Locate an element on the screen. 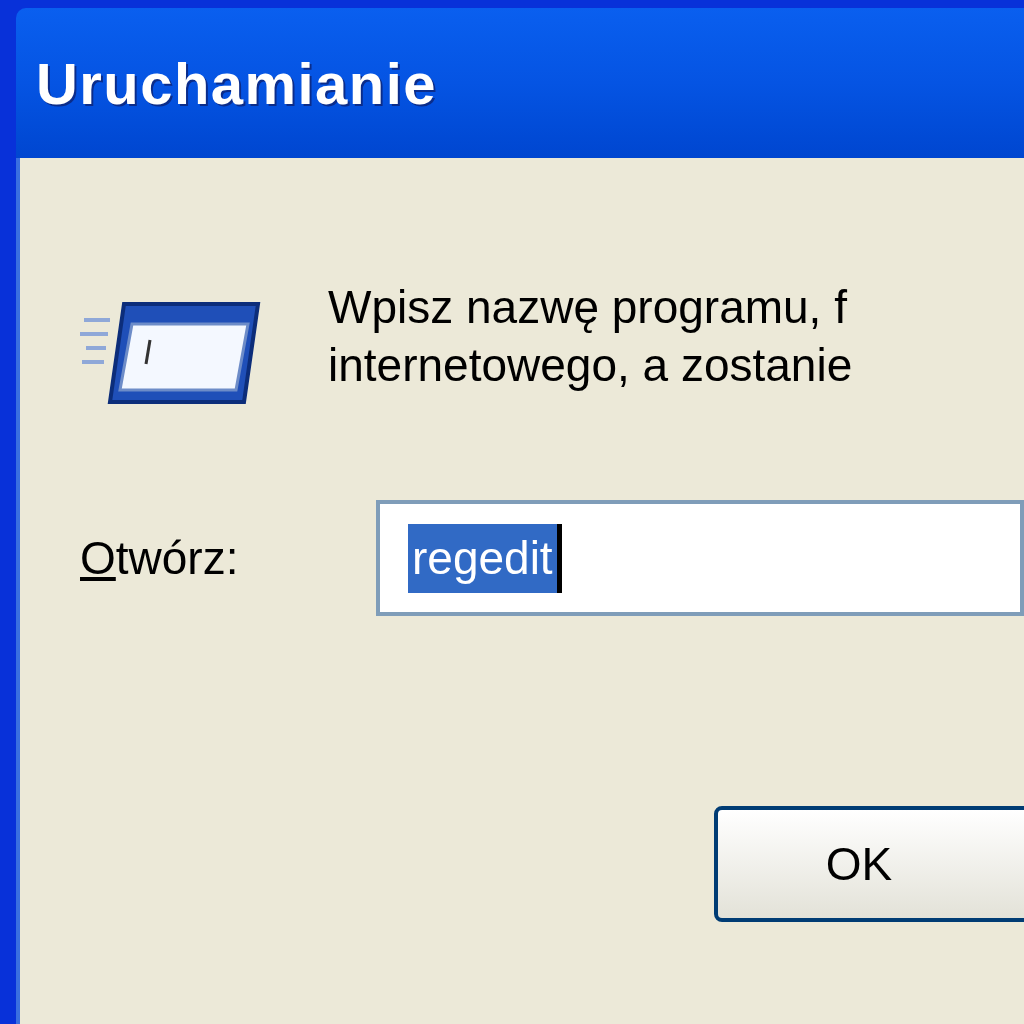 The image size is (1024, 1024). ok-button: OK is located at coordinates (869, 864).